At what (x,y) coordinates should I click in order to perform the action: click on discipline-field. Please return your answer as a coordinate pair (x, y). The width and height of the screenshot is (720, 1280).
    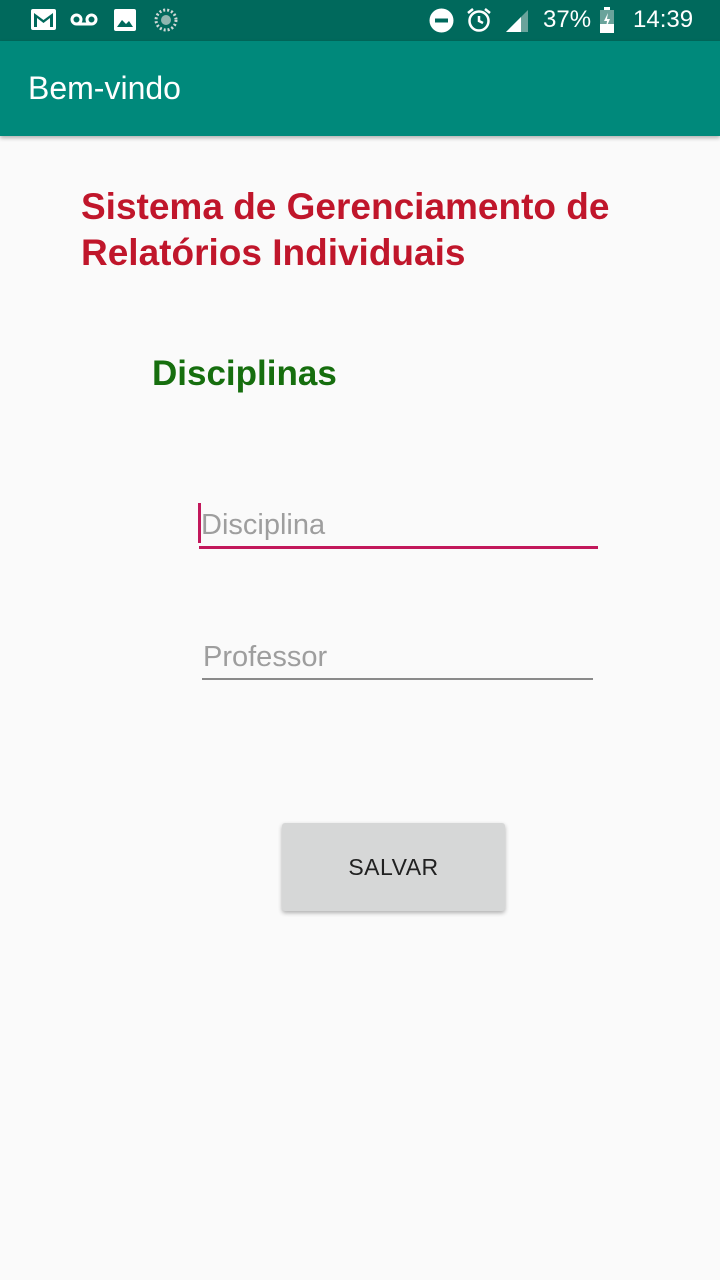
    Looking at the image, I should click on (398, 525).